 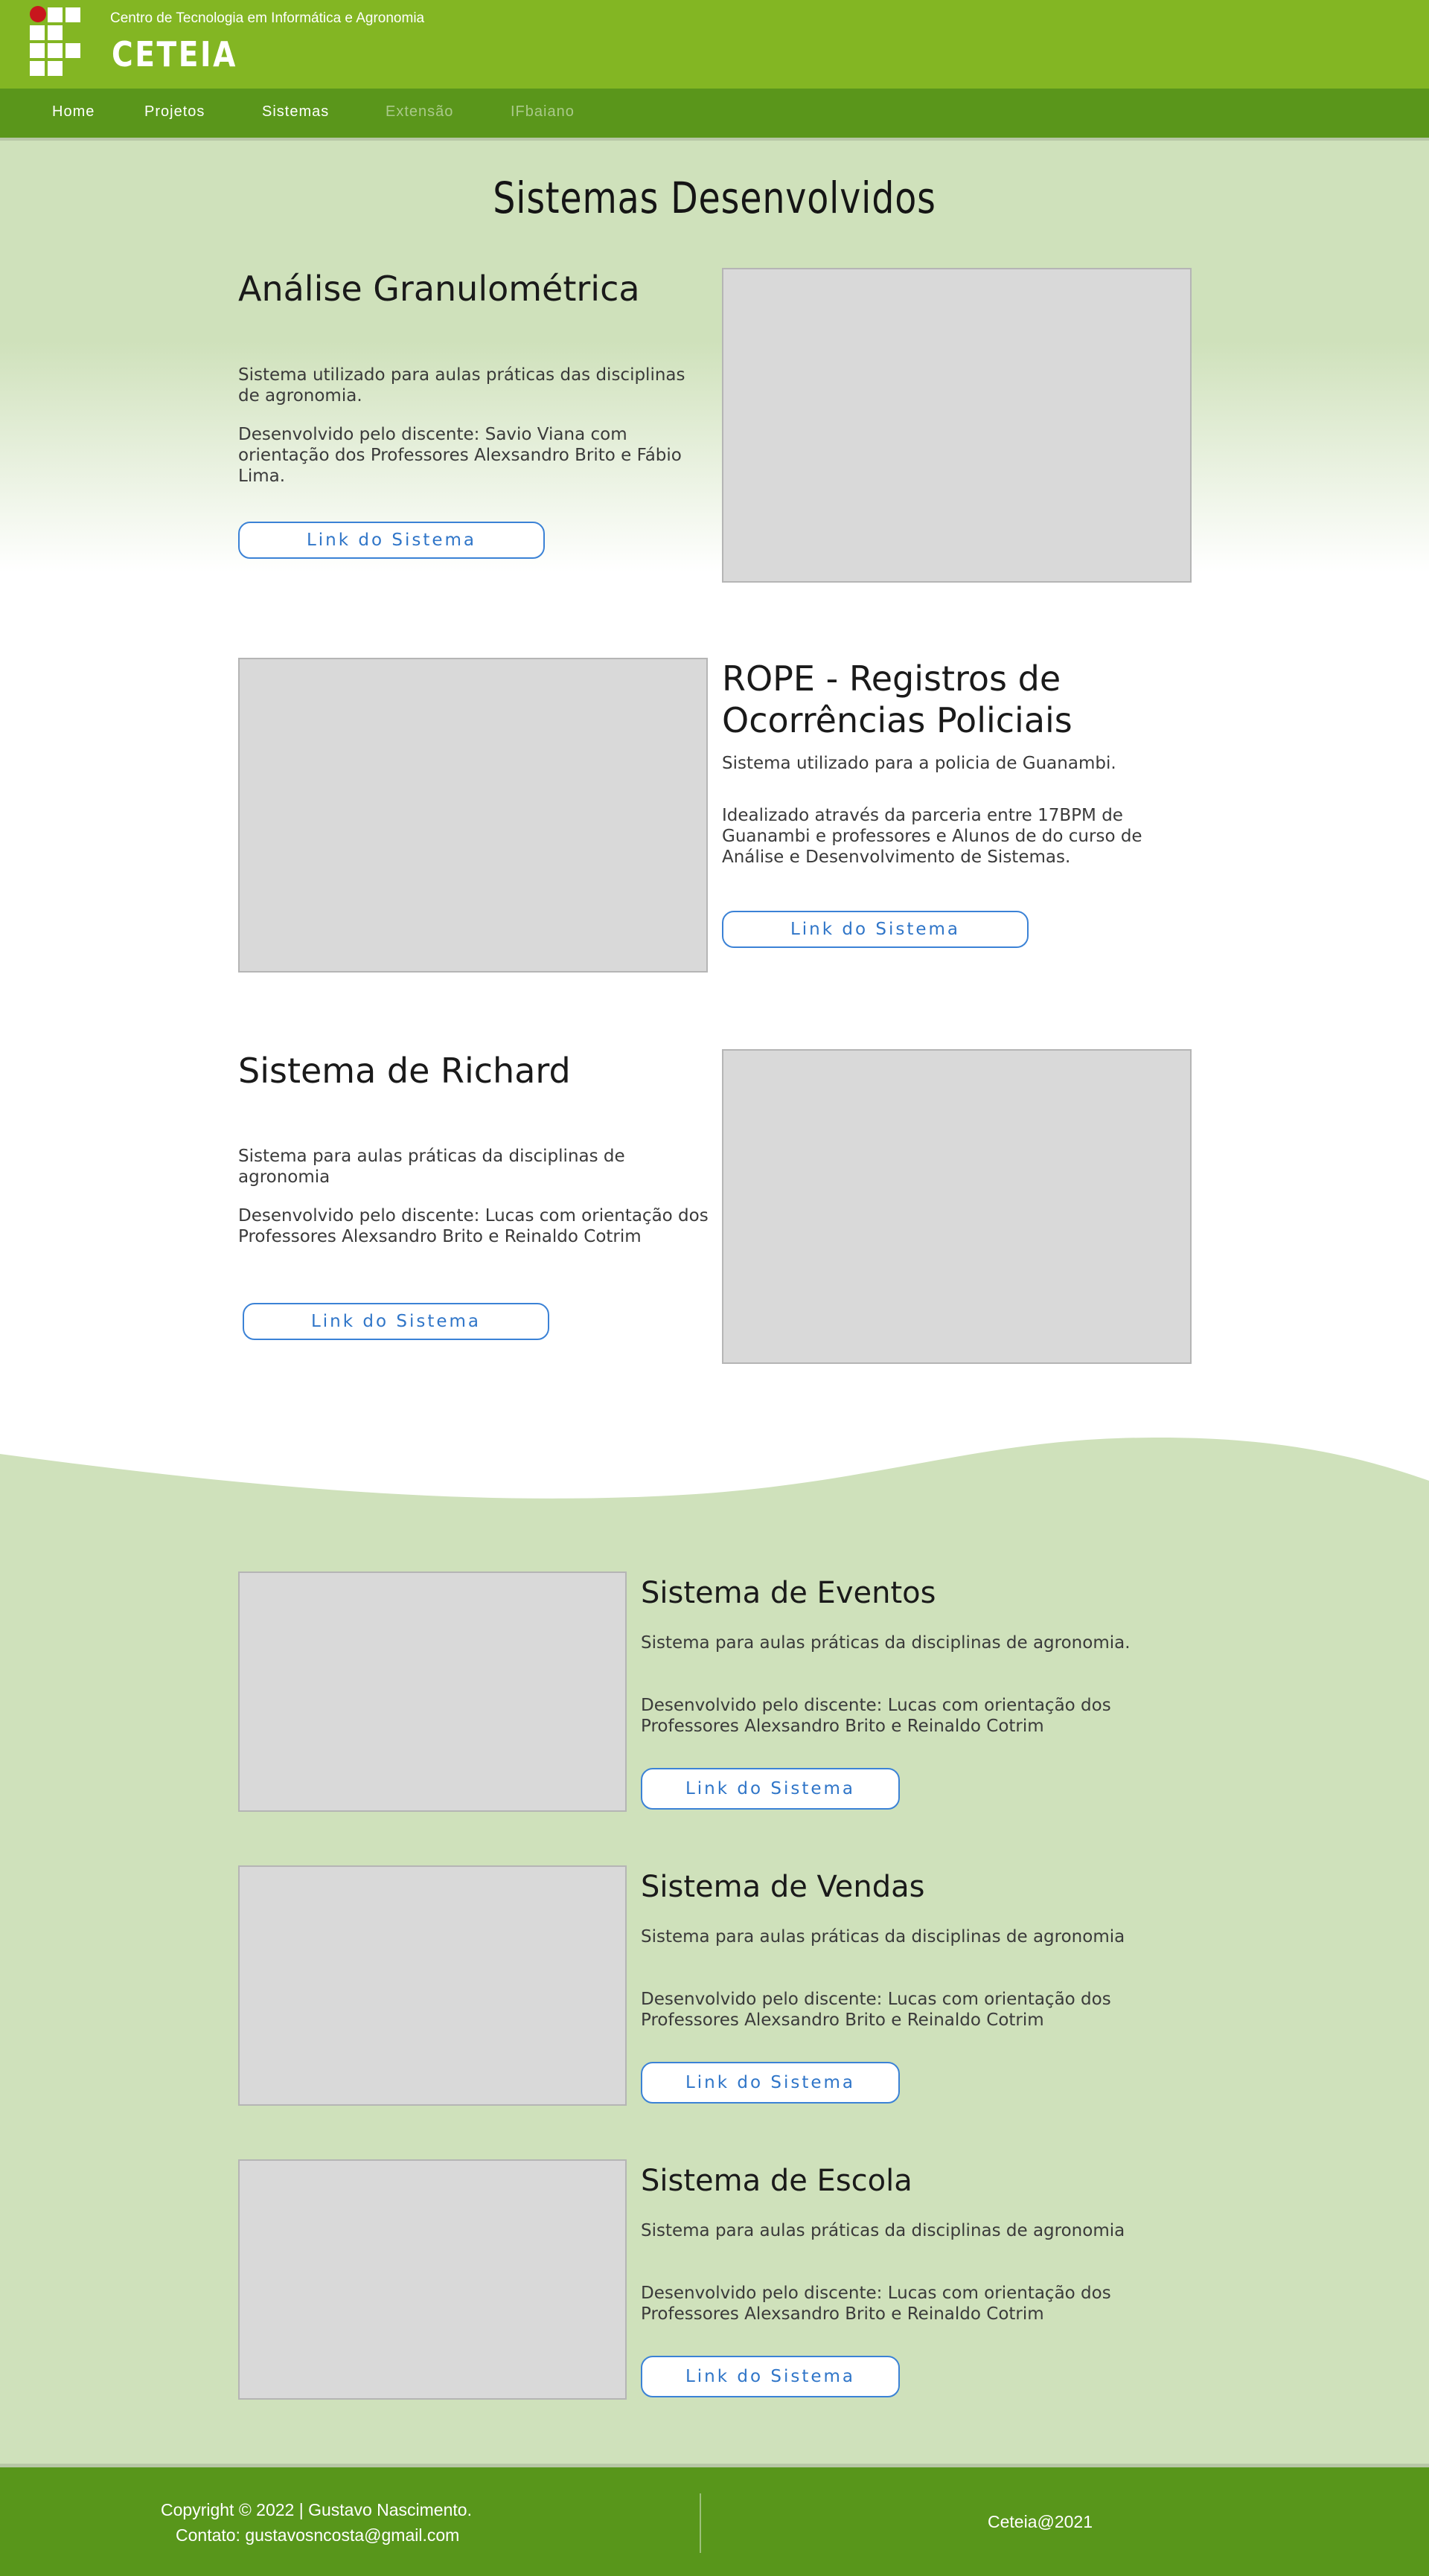 I want to click on nav-item-sistemas: Sistemas, so click(x=295, y=112).